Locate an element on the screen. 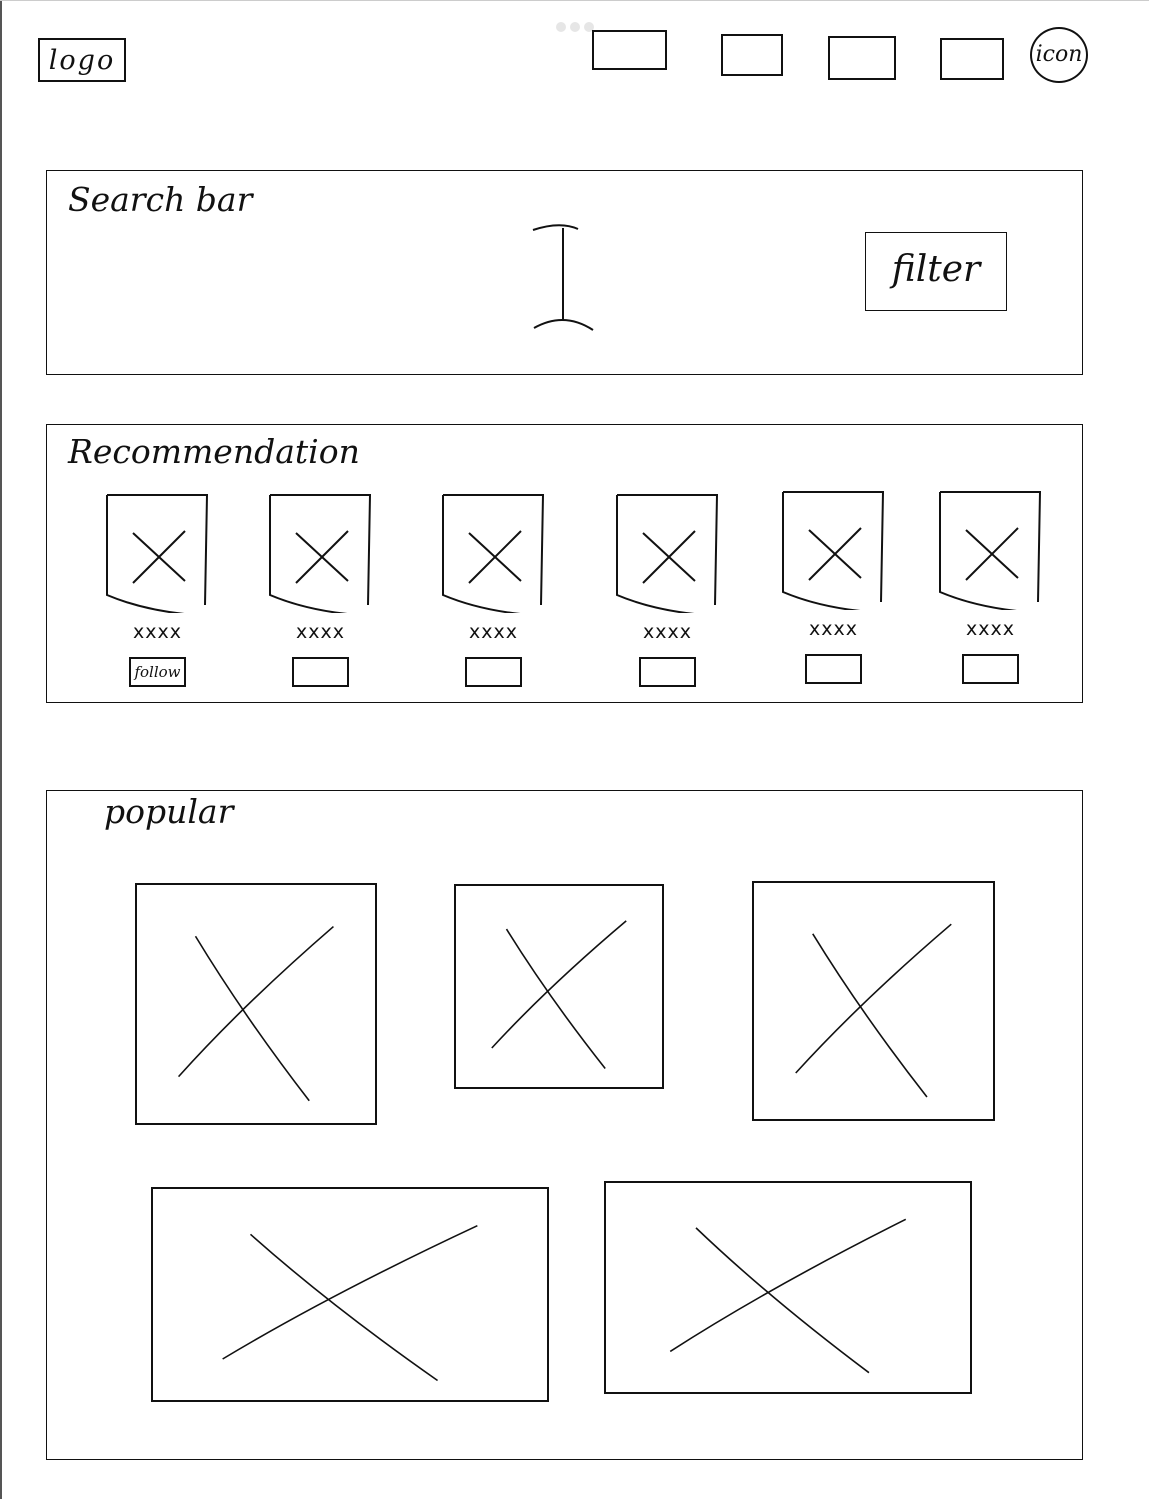  profile-icon: icon is located at coordinates (1059, 55).